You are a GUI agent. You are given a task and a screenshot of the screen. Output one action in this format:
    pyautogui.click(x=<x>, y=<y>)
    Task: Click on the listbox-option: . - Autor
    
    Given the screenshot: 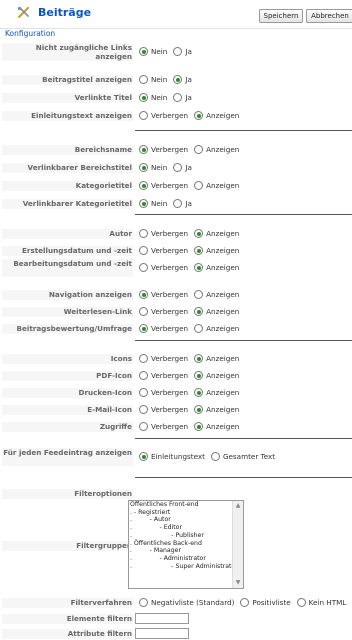 What is the action you would take?
    pyautogui.click(x=186, y=520)
    